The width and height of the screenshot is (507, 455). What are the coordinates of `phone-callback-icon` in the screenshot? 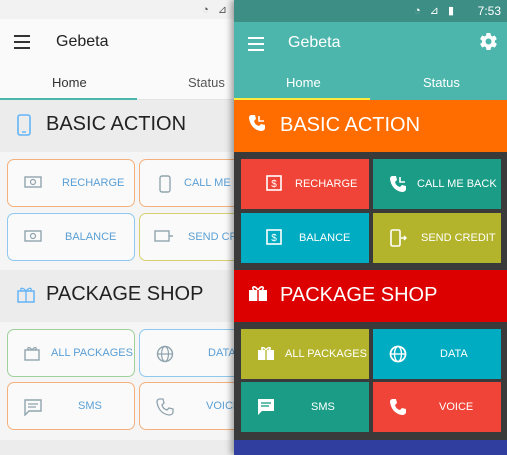 It's located at (398, 184).